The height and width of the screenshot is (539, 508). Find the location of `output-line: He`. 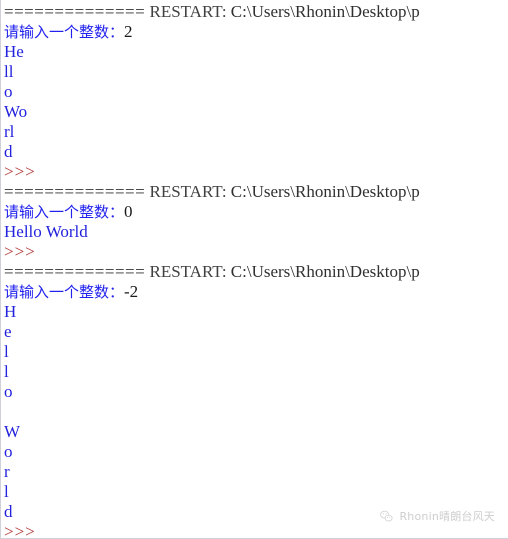

output-line: He is located at coordinates (256, 52).